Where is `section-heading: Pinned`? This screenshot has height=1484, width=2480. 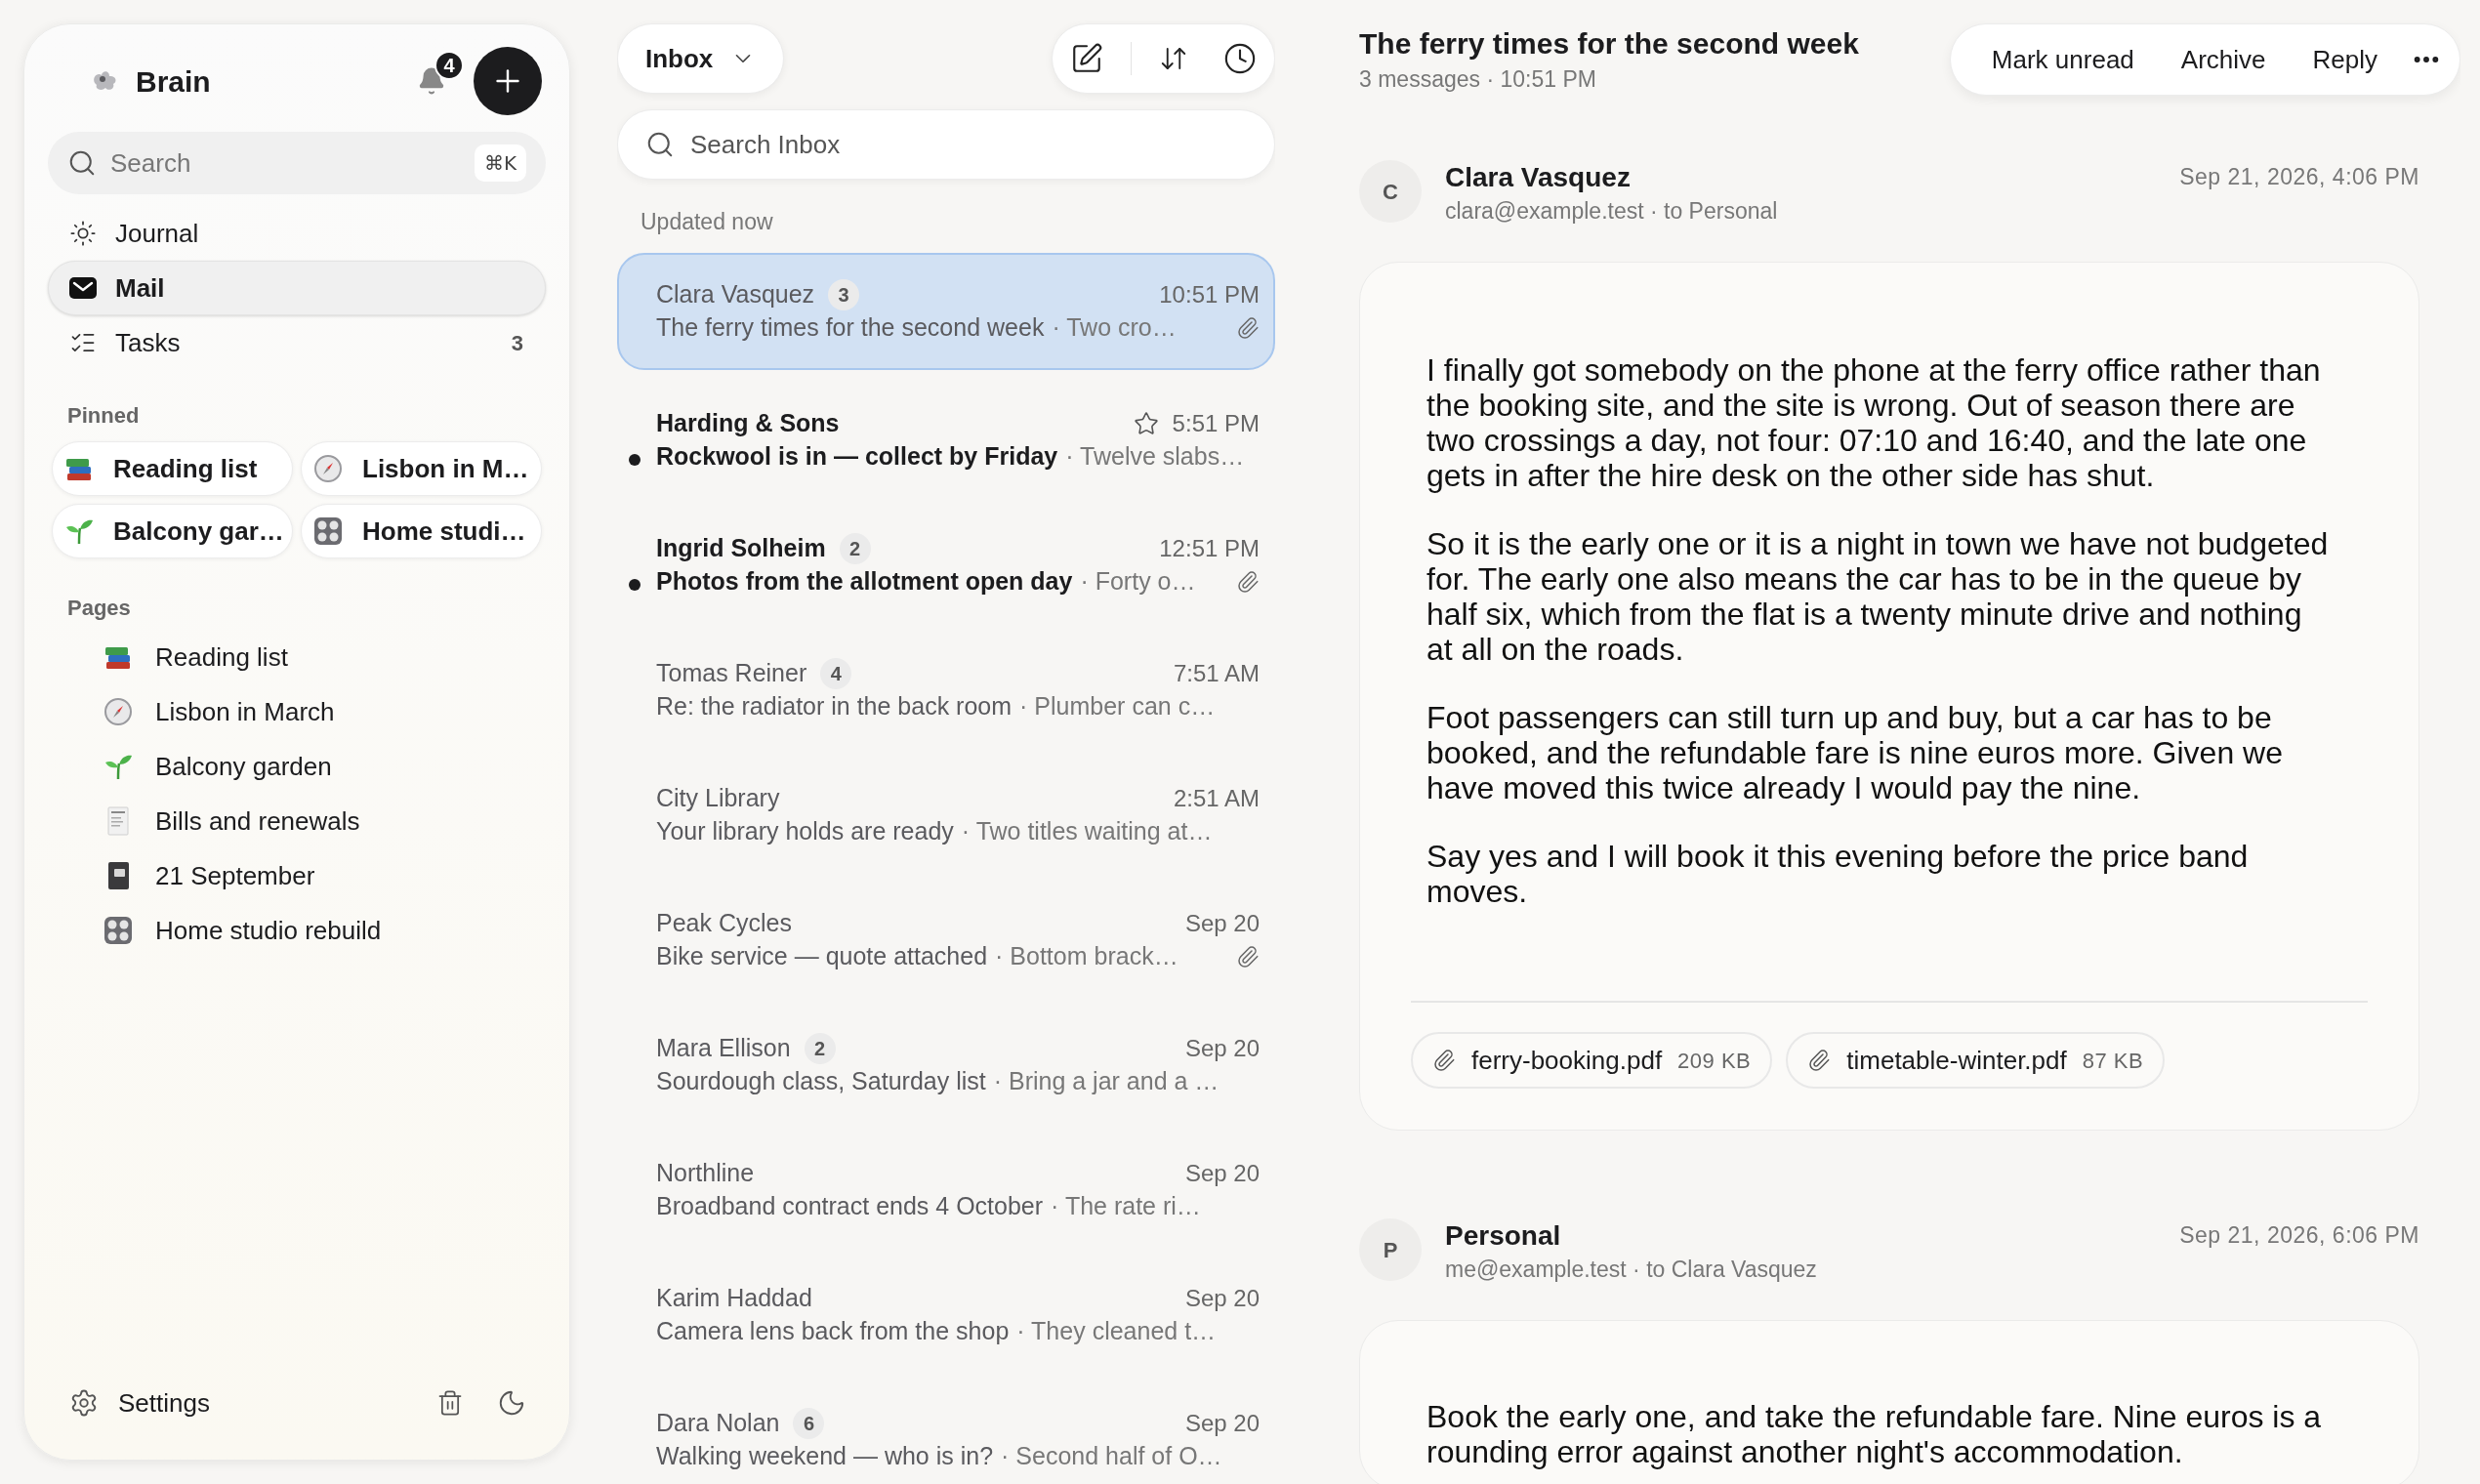 section-heading: Pinned is located at coordinates (103, 416).